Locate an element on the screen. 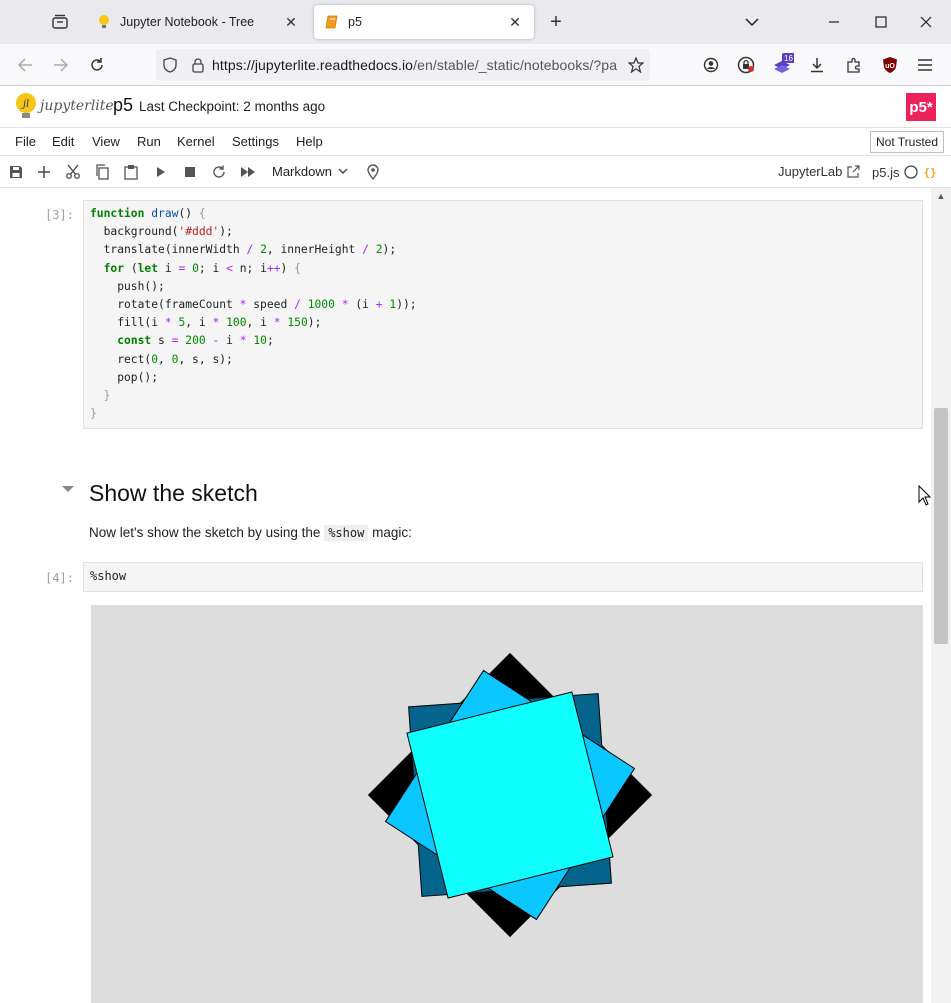 The width and height of the screenshot is (951, 1003). trust-button: Not Trusted is located at coordinates (907, 142).